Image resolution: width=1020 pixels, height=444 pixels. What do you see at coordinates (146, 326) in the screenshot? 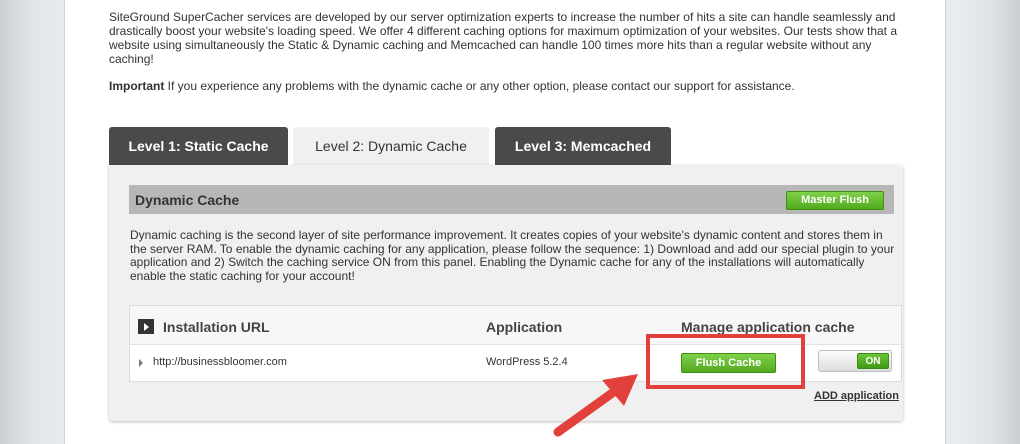
I see `expand-all-icon` at bounding box center [146, 326].